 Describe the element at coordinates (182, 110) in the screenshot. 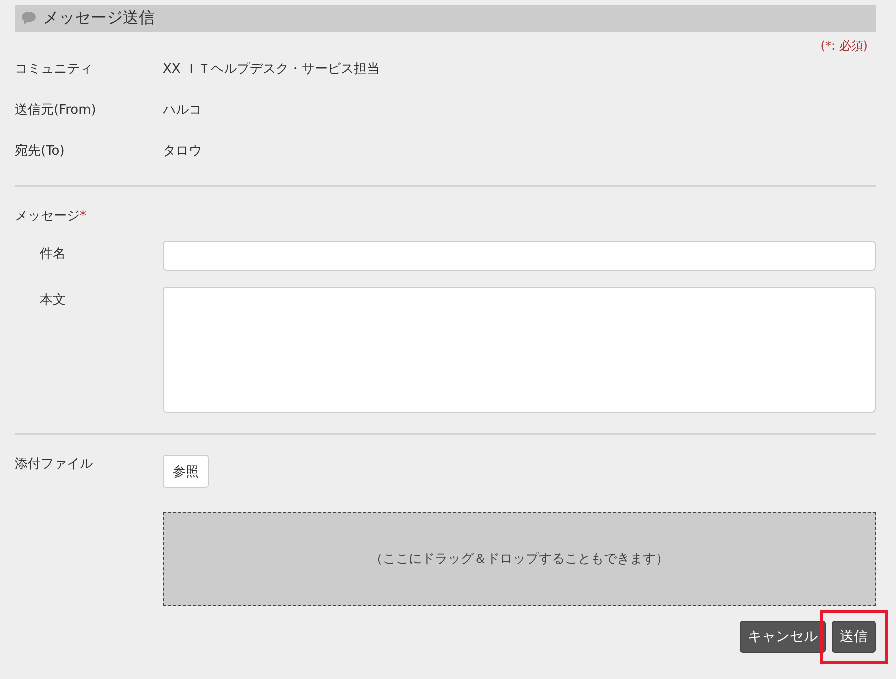

I see `field-value: ハルコ` at that location.